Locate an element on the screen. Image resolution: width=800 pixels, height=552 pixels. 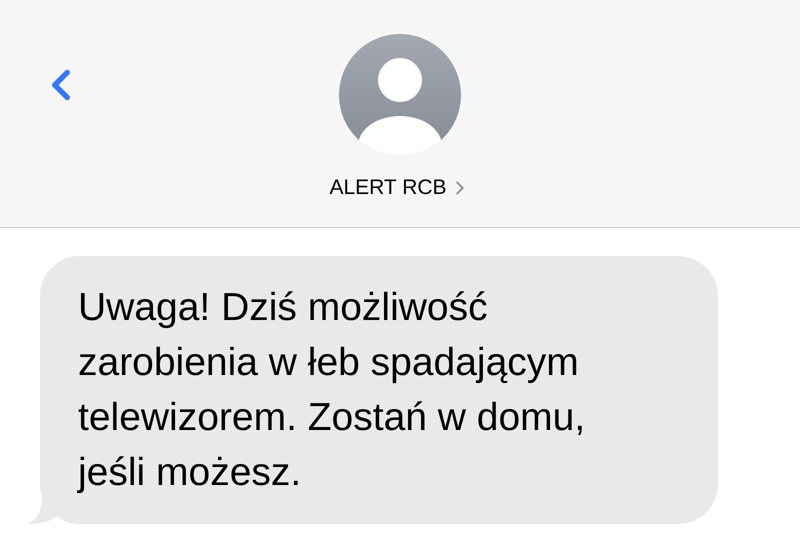
contact-name: ALERT RCB is located at coordinates (400, 188).